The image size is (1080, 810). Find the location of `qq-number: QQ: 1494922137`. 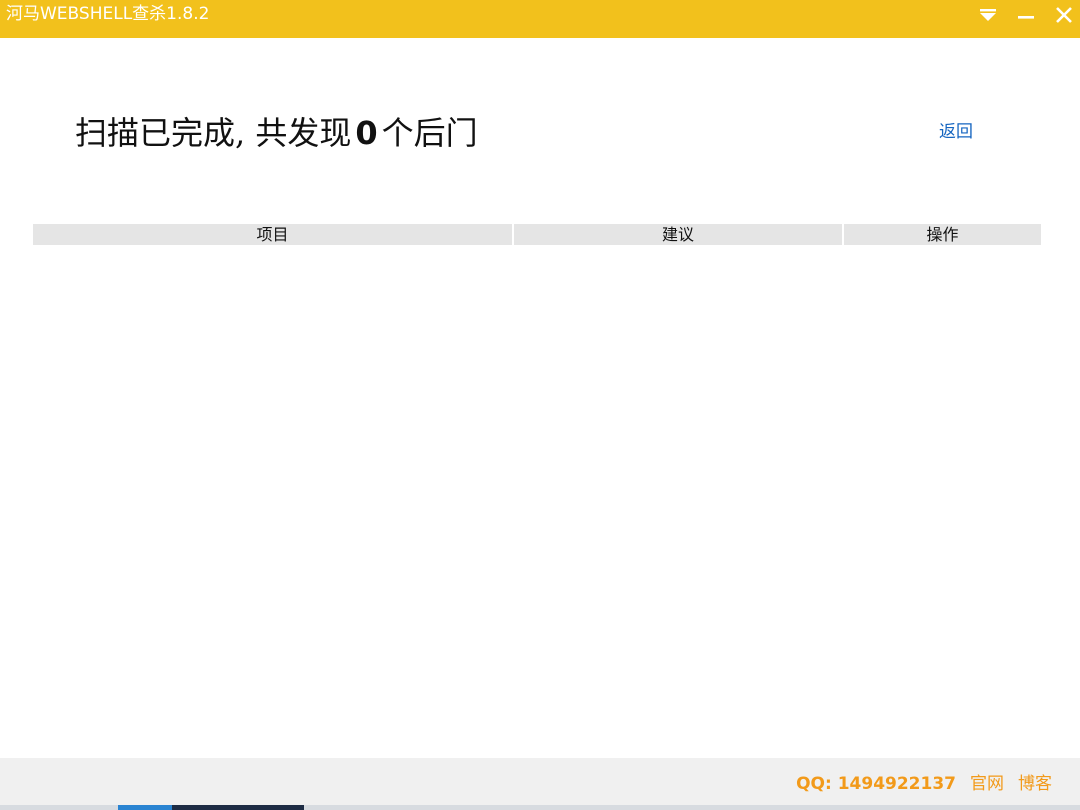

qq-number: QQ: 1494922137 is located at coordinates (876, 784).